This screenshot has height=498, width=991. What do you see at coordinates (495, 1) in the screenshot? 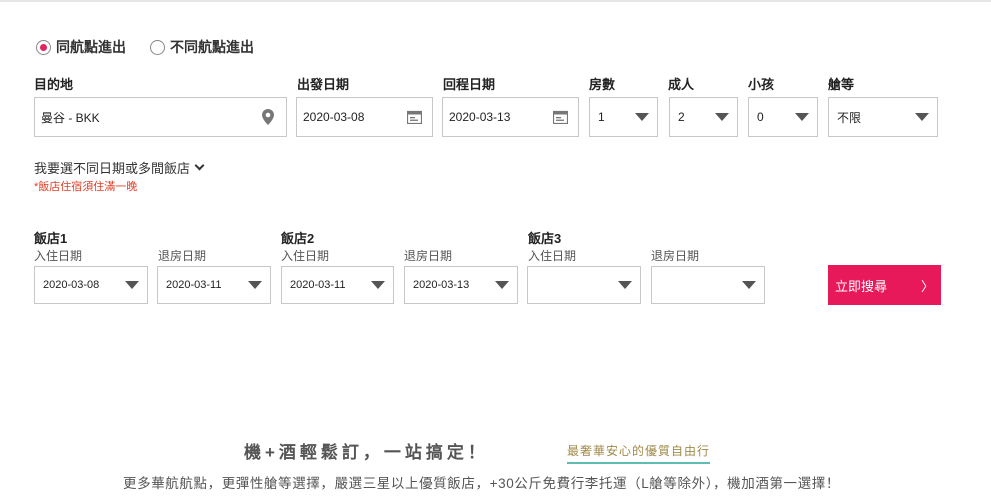
I see `top-divider` at bounding box center [495, 1].